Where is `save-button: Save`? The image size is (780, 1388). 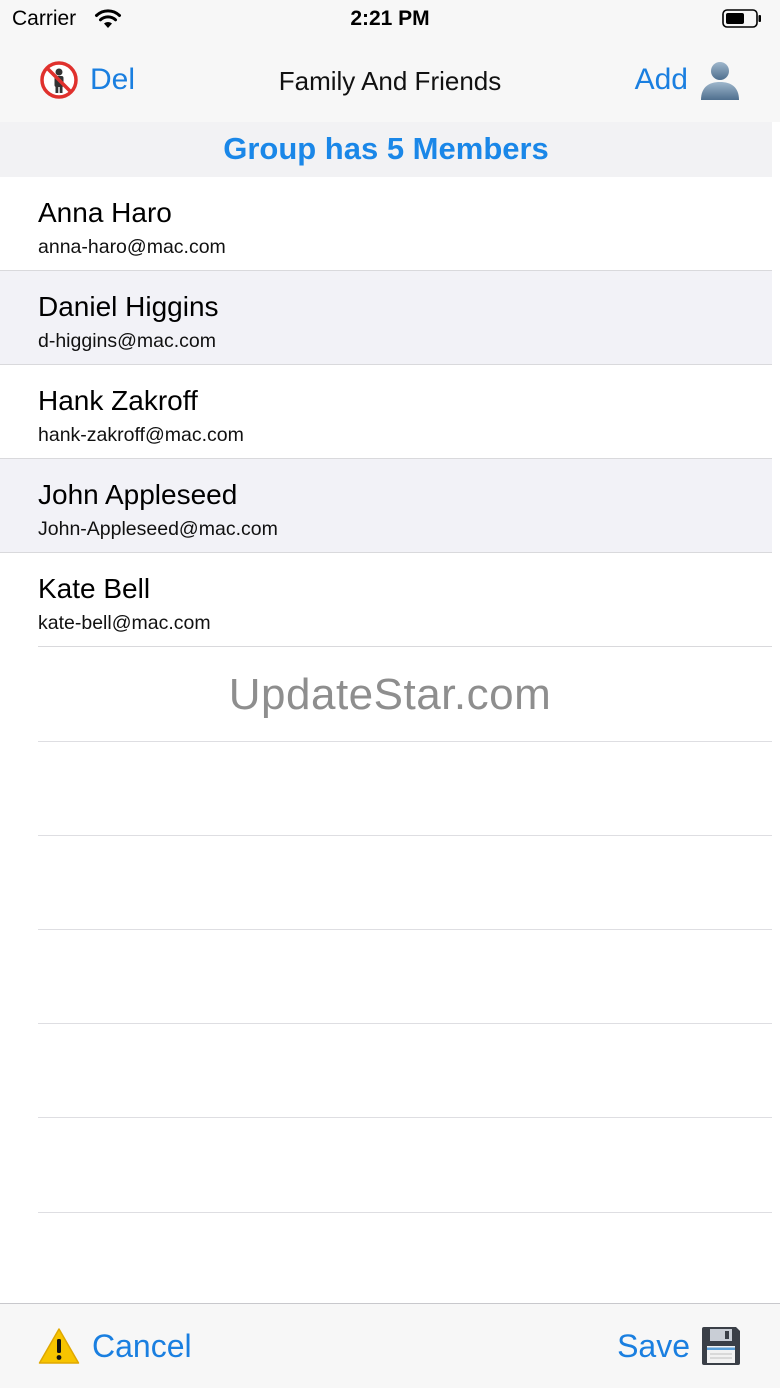
save-button: Save is located at coordinates (679, 1346).